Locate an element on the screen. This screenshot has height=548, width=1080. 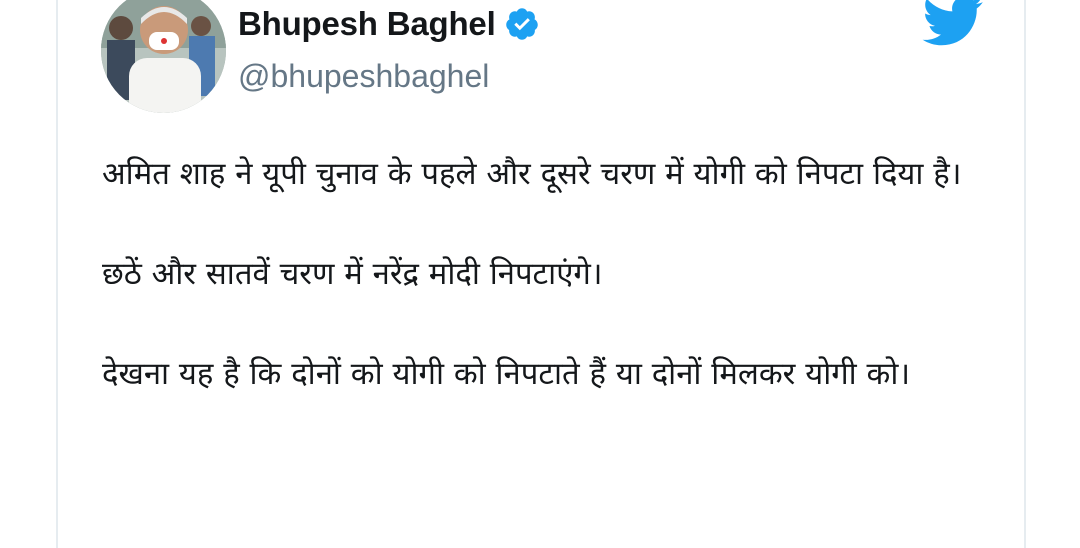
twitter-bird-icon is located at coordinates (952, 24).